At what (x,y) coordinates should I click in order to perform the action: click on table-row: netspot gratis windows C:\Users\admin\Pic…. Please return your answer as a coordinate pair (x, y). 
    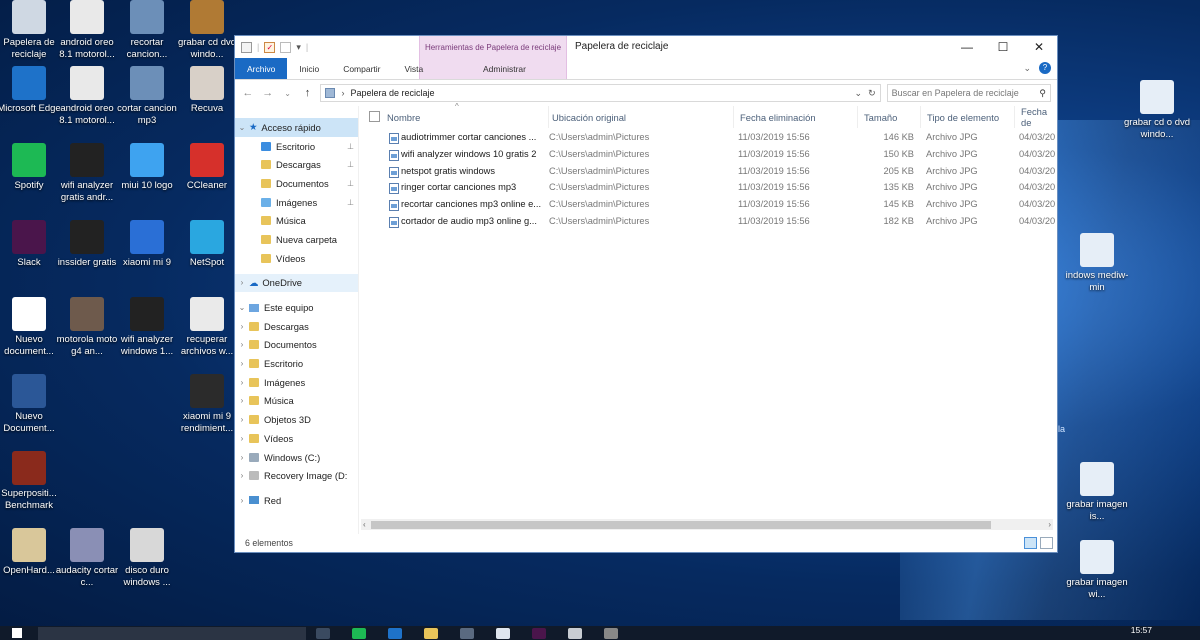
    Looking at the image, I should click on (708, 172).